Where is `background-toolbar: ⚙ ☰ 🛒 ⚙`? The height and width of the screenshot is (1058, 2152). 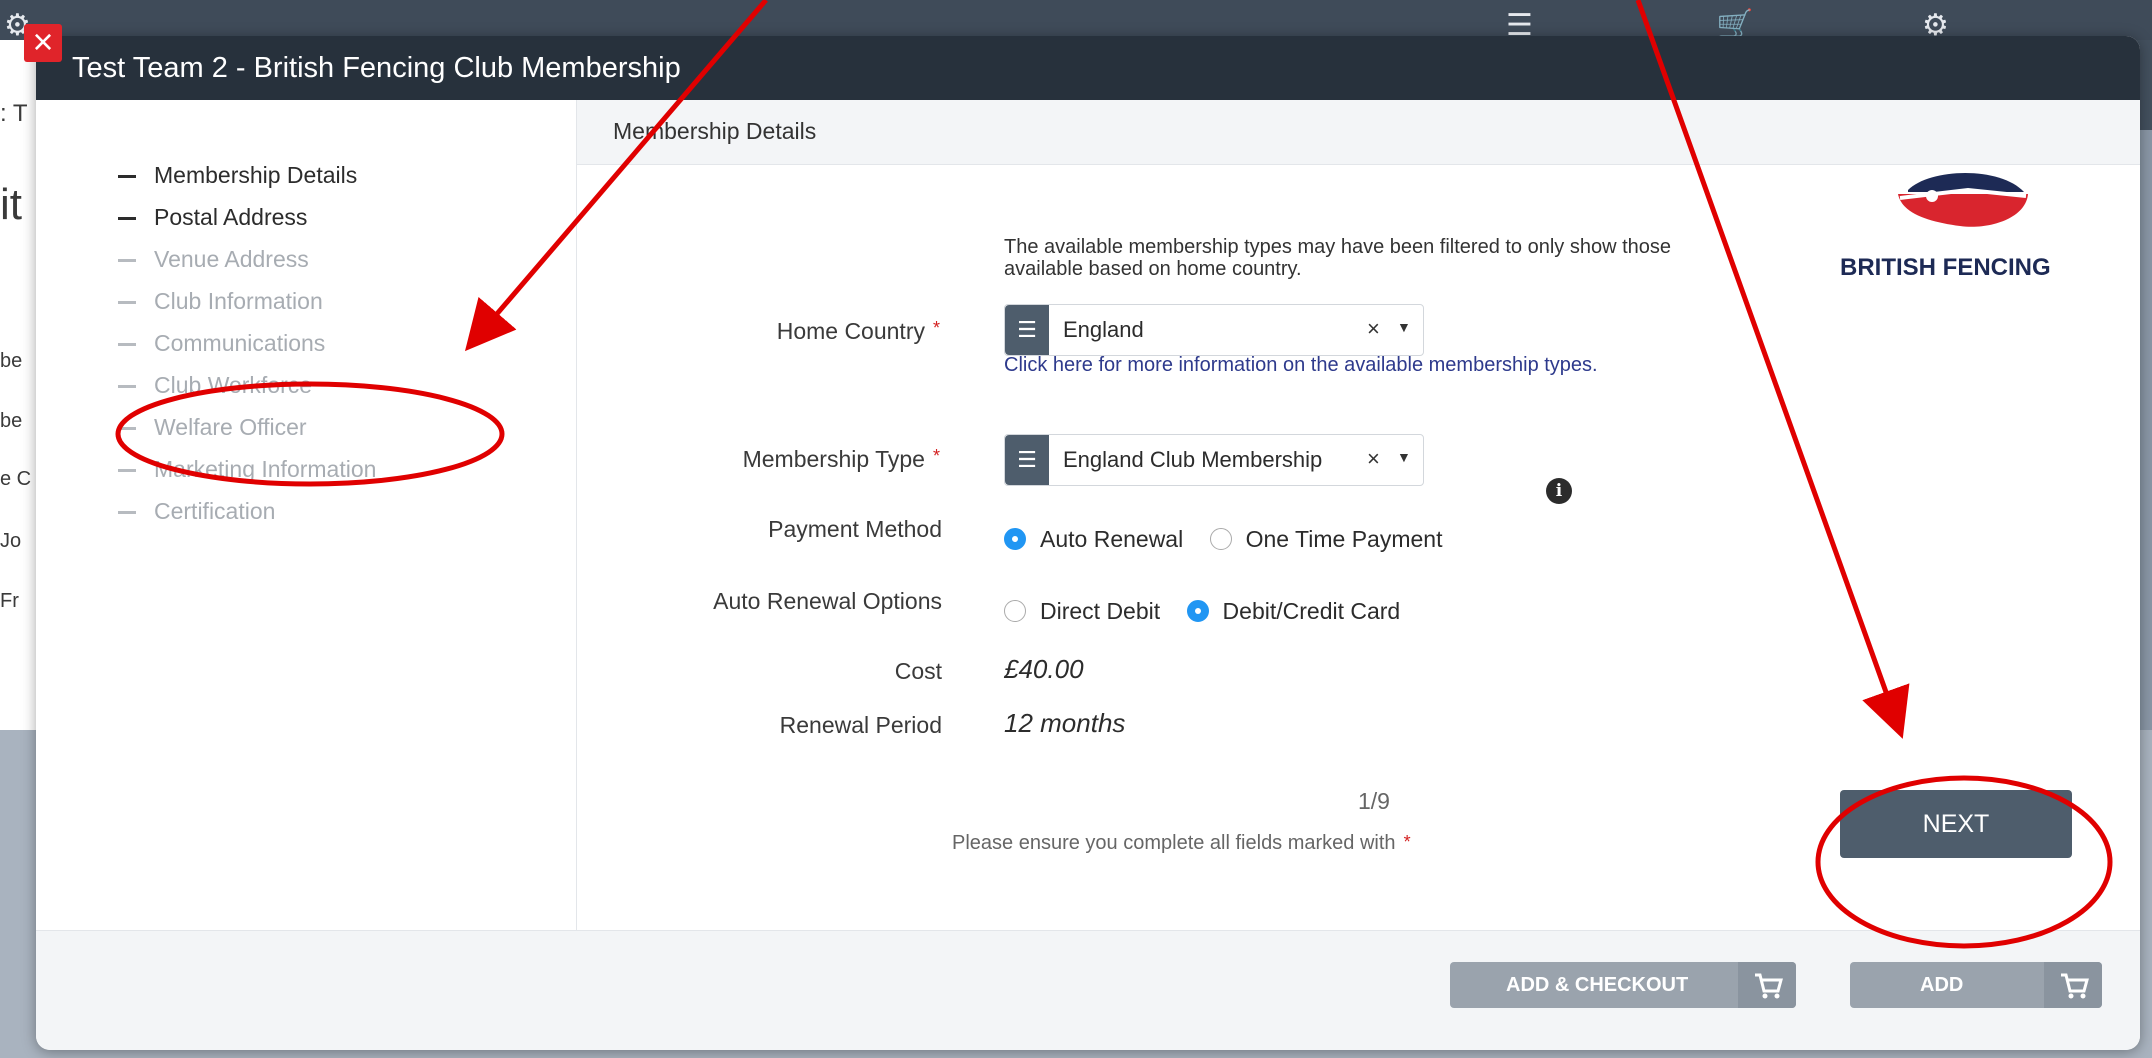
background-toolbar: ⚙ ☰ 🛒 ⚙ is located at coordinates (1076, 21).